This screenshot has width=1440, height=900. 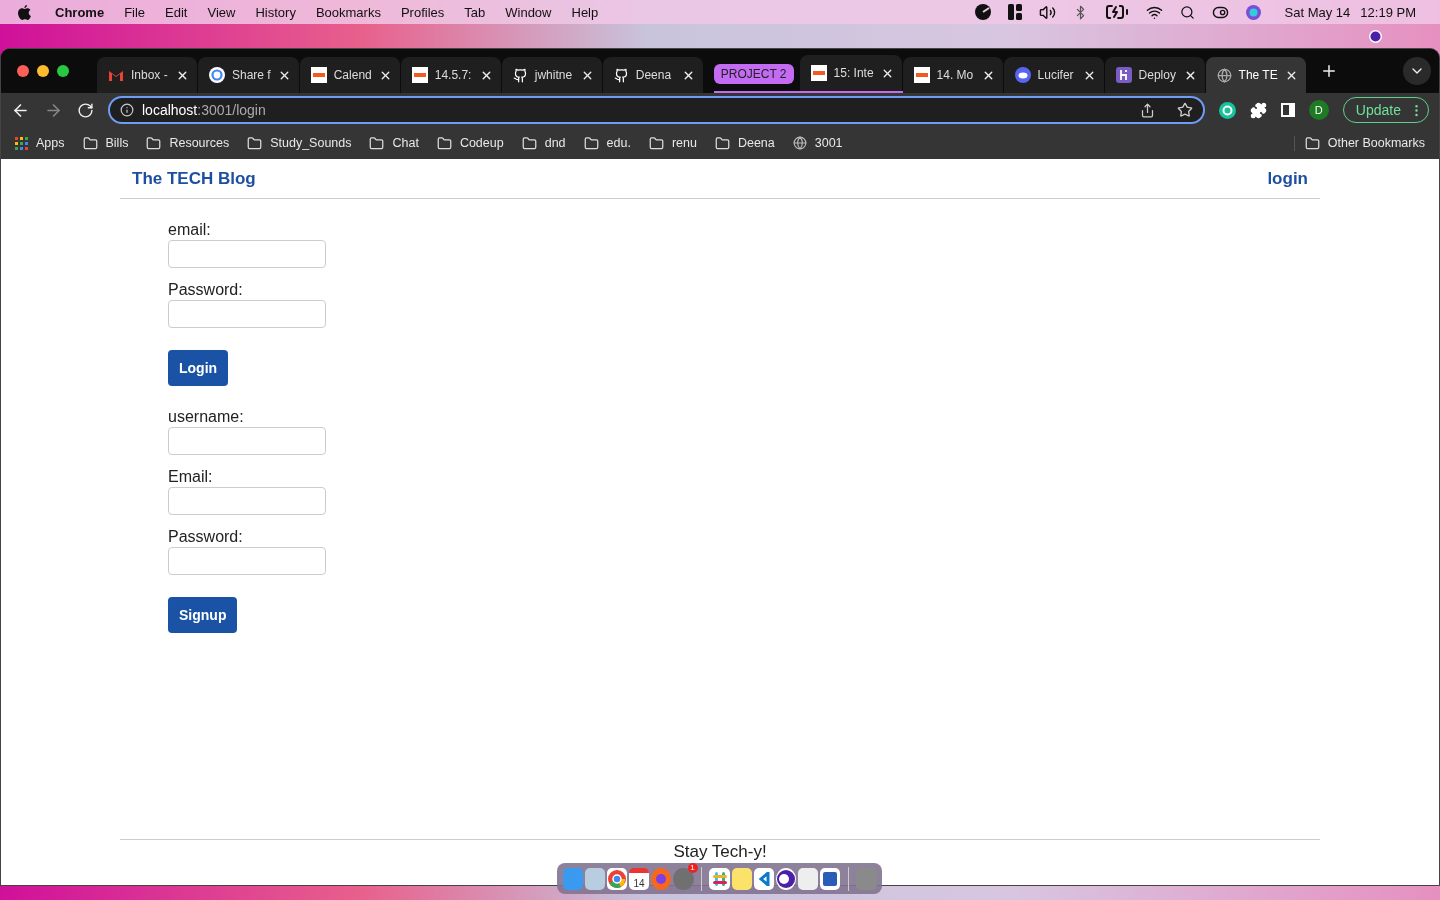 I want to click on field-label: Email:, so click(x=191, y=477).